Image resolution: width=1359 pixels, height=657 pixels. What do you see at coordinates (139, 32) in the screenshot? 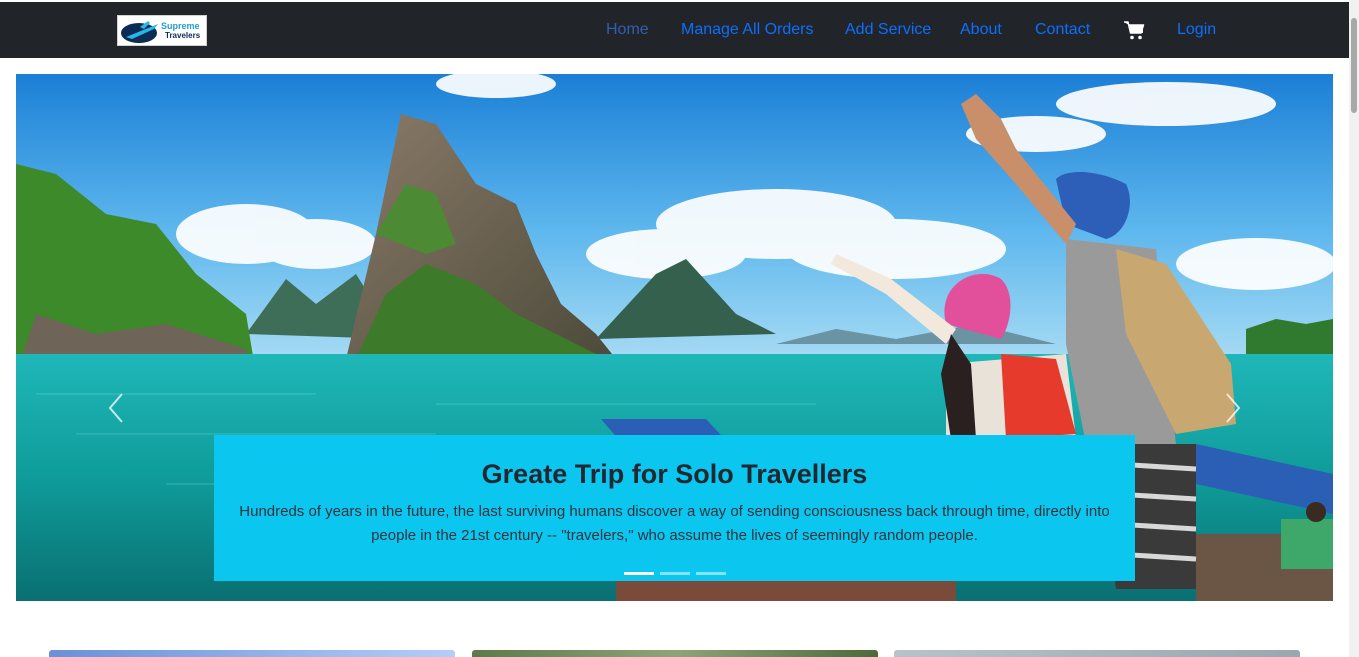
I see `airplane-logo-icon` at bounding box center [139, 32].